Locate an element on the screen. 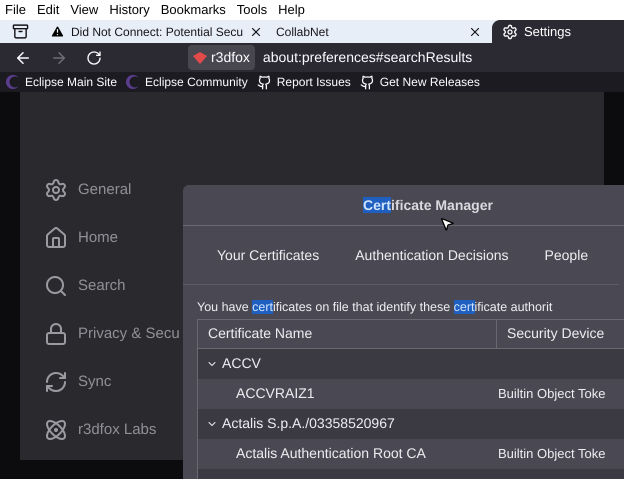  browser-tab: CollabNet is located at coordinates (379, 31).